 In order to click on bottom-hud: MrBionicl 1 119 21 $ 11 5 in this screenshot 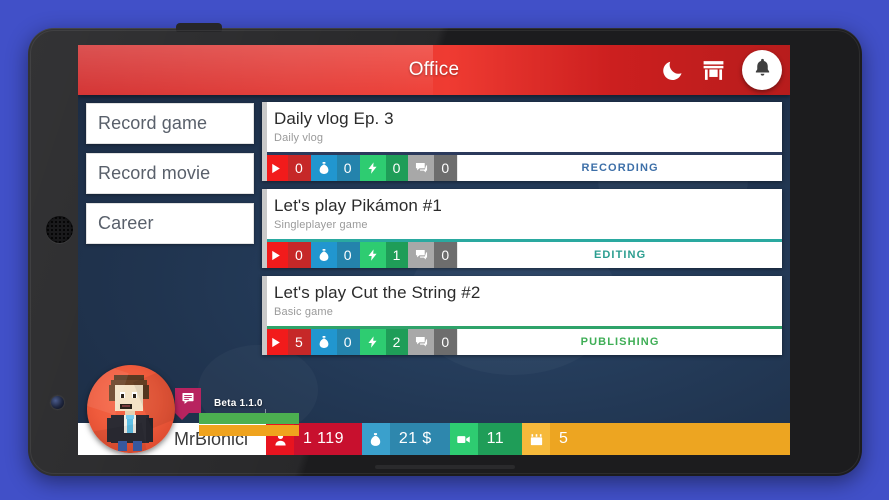, I will do `click(434, 432)`.